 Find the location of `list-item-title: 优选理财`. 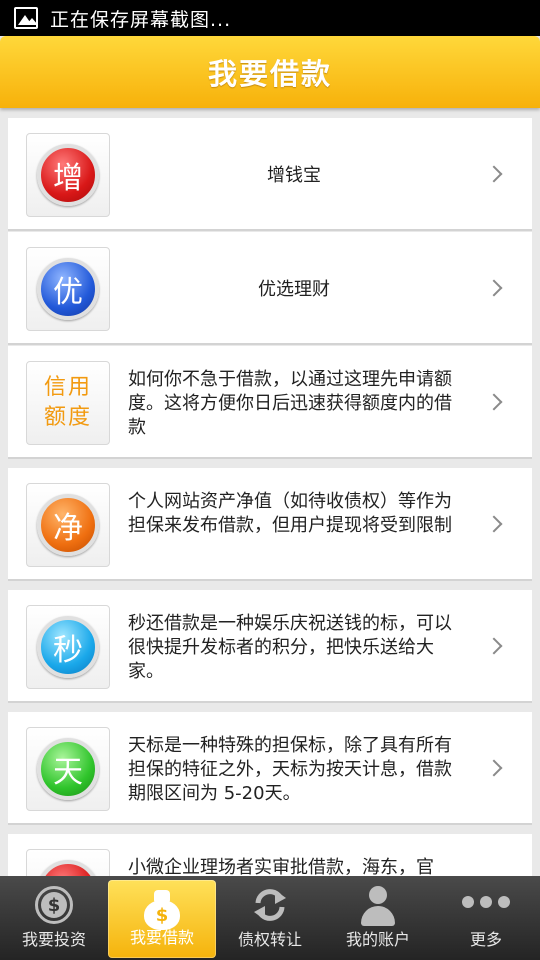

list-item-title: 优选理财 is located at coordinates (294, 289).